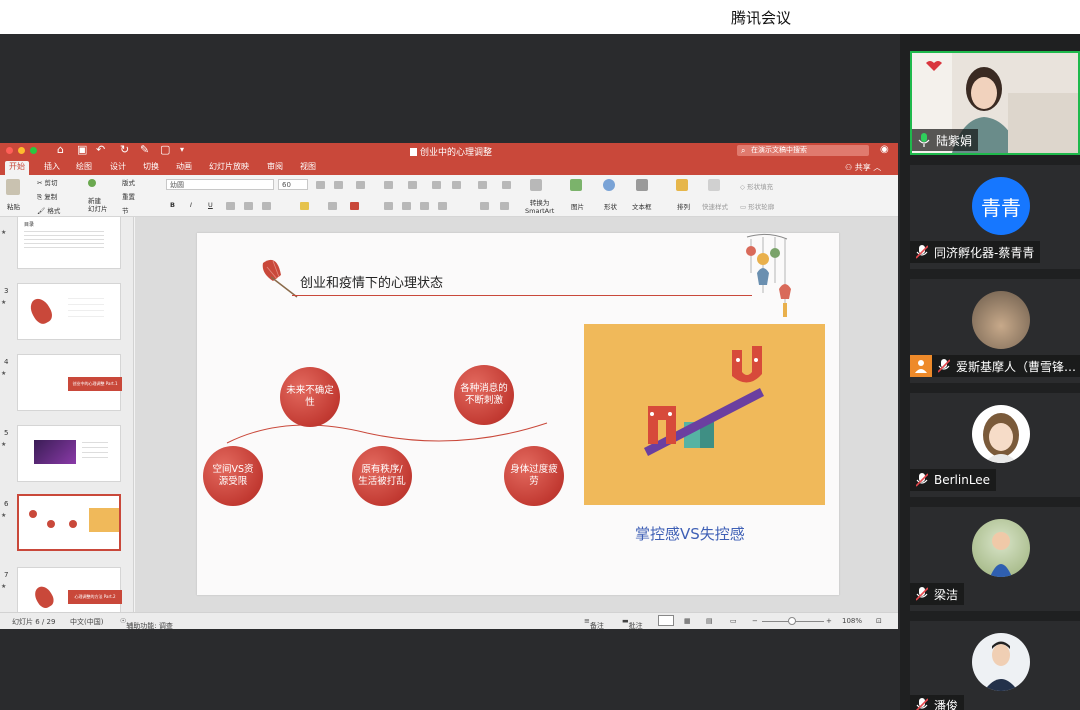  I want to click on convert-smartart-button: 转换为 SmartArt, so click(539, 207).